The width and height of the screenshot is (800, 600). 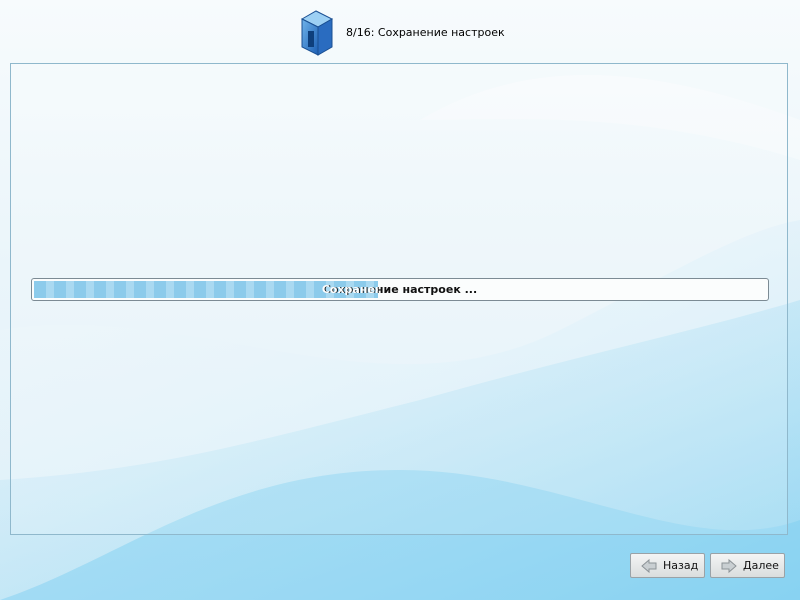 I want to click on arrow-right-icon, so click(x=729, y=565).